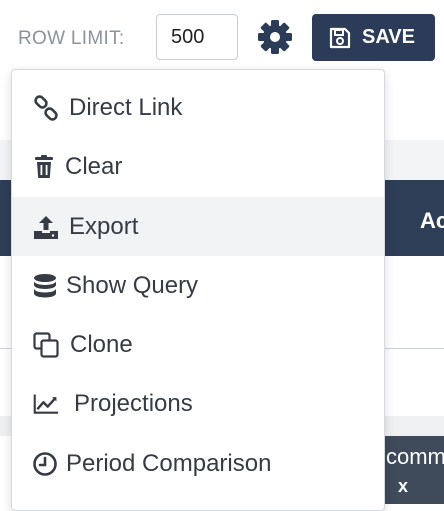  I want to click on menu-item-label: Export, so click(104, 226).